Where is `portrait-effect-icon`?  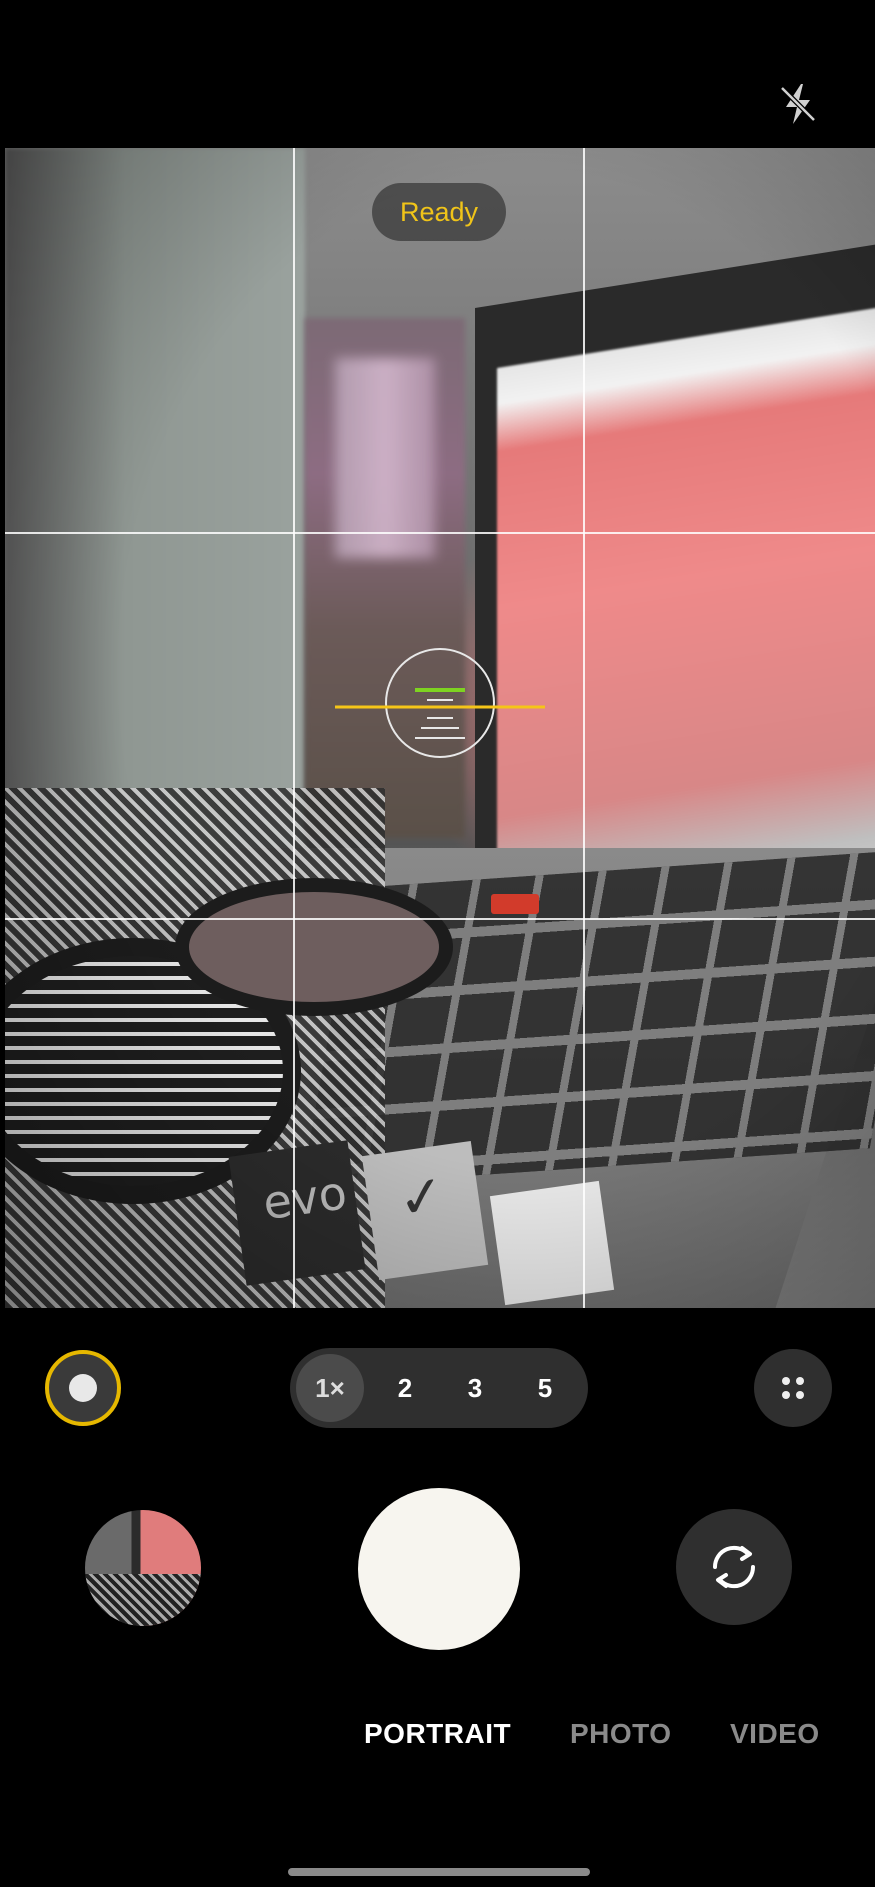 portrait-effect-icon is located at coordinates (83, 1388).